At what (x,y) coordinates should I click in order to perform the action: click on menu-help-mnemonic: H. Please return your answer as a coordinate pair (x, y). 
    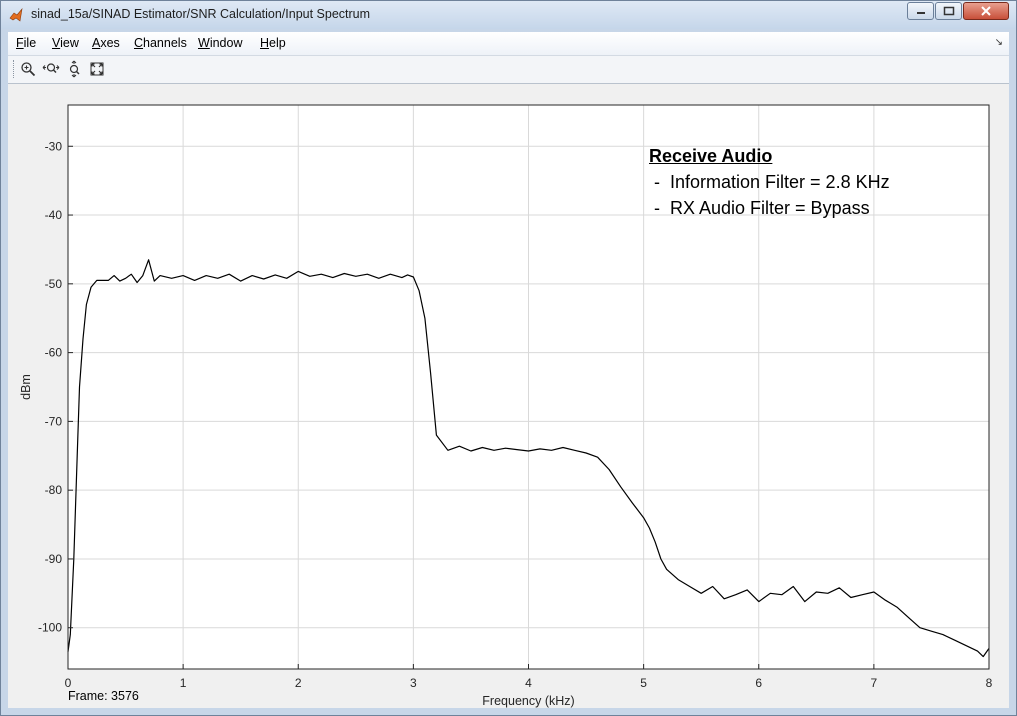
    Looking at the image, I should click on (265, 43).